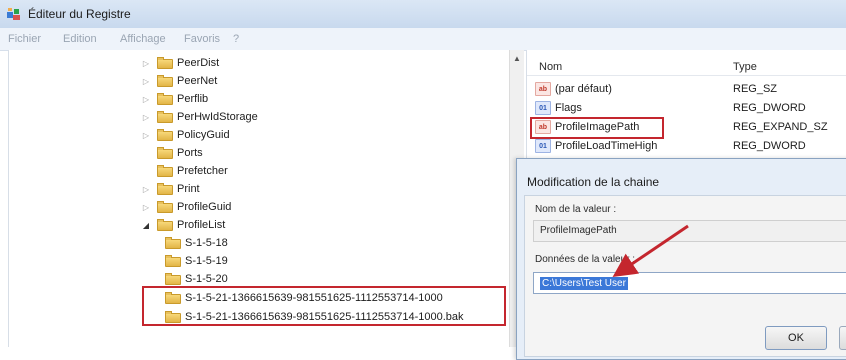 The image size is (846, 360). I want to click on tree-item-label: S-1-5-18, so click(206, 243).